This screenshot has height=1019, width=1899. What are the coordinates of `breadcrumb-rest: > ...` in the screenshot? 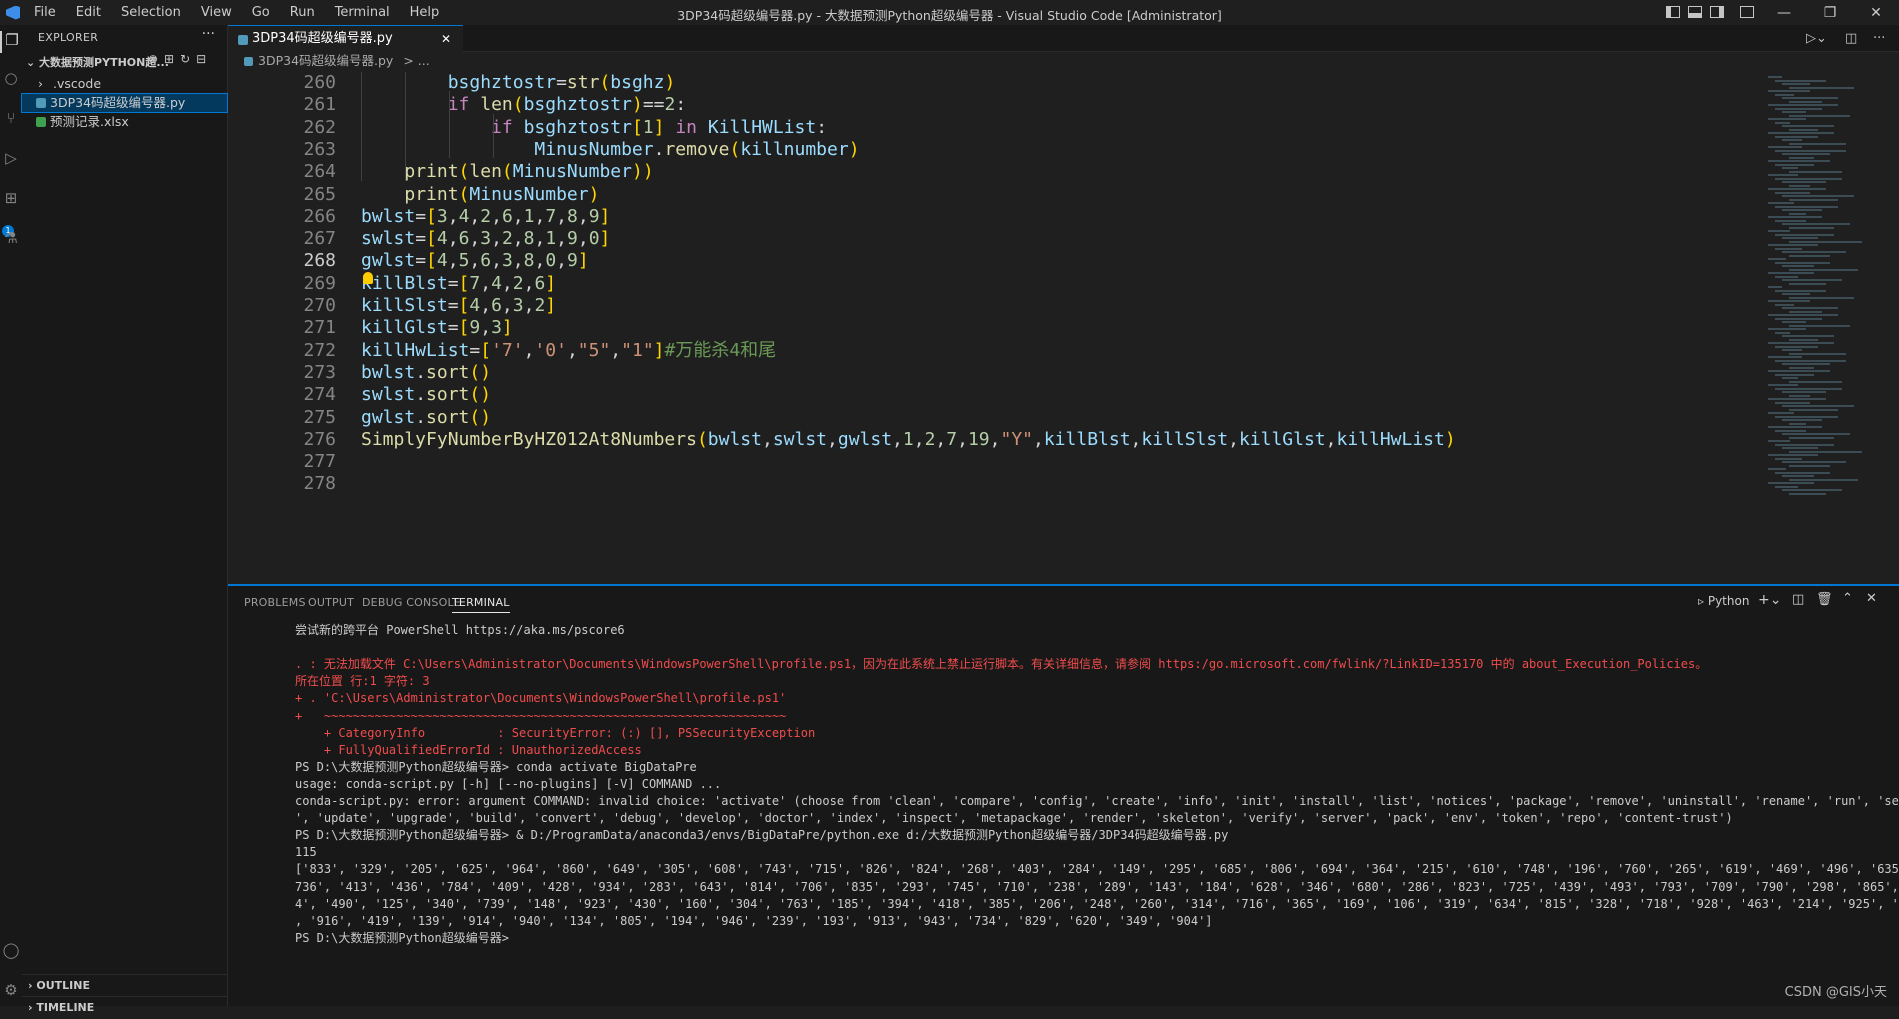 It's located at (416, 60).